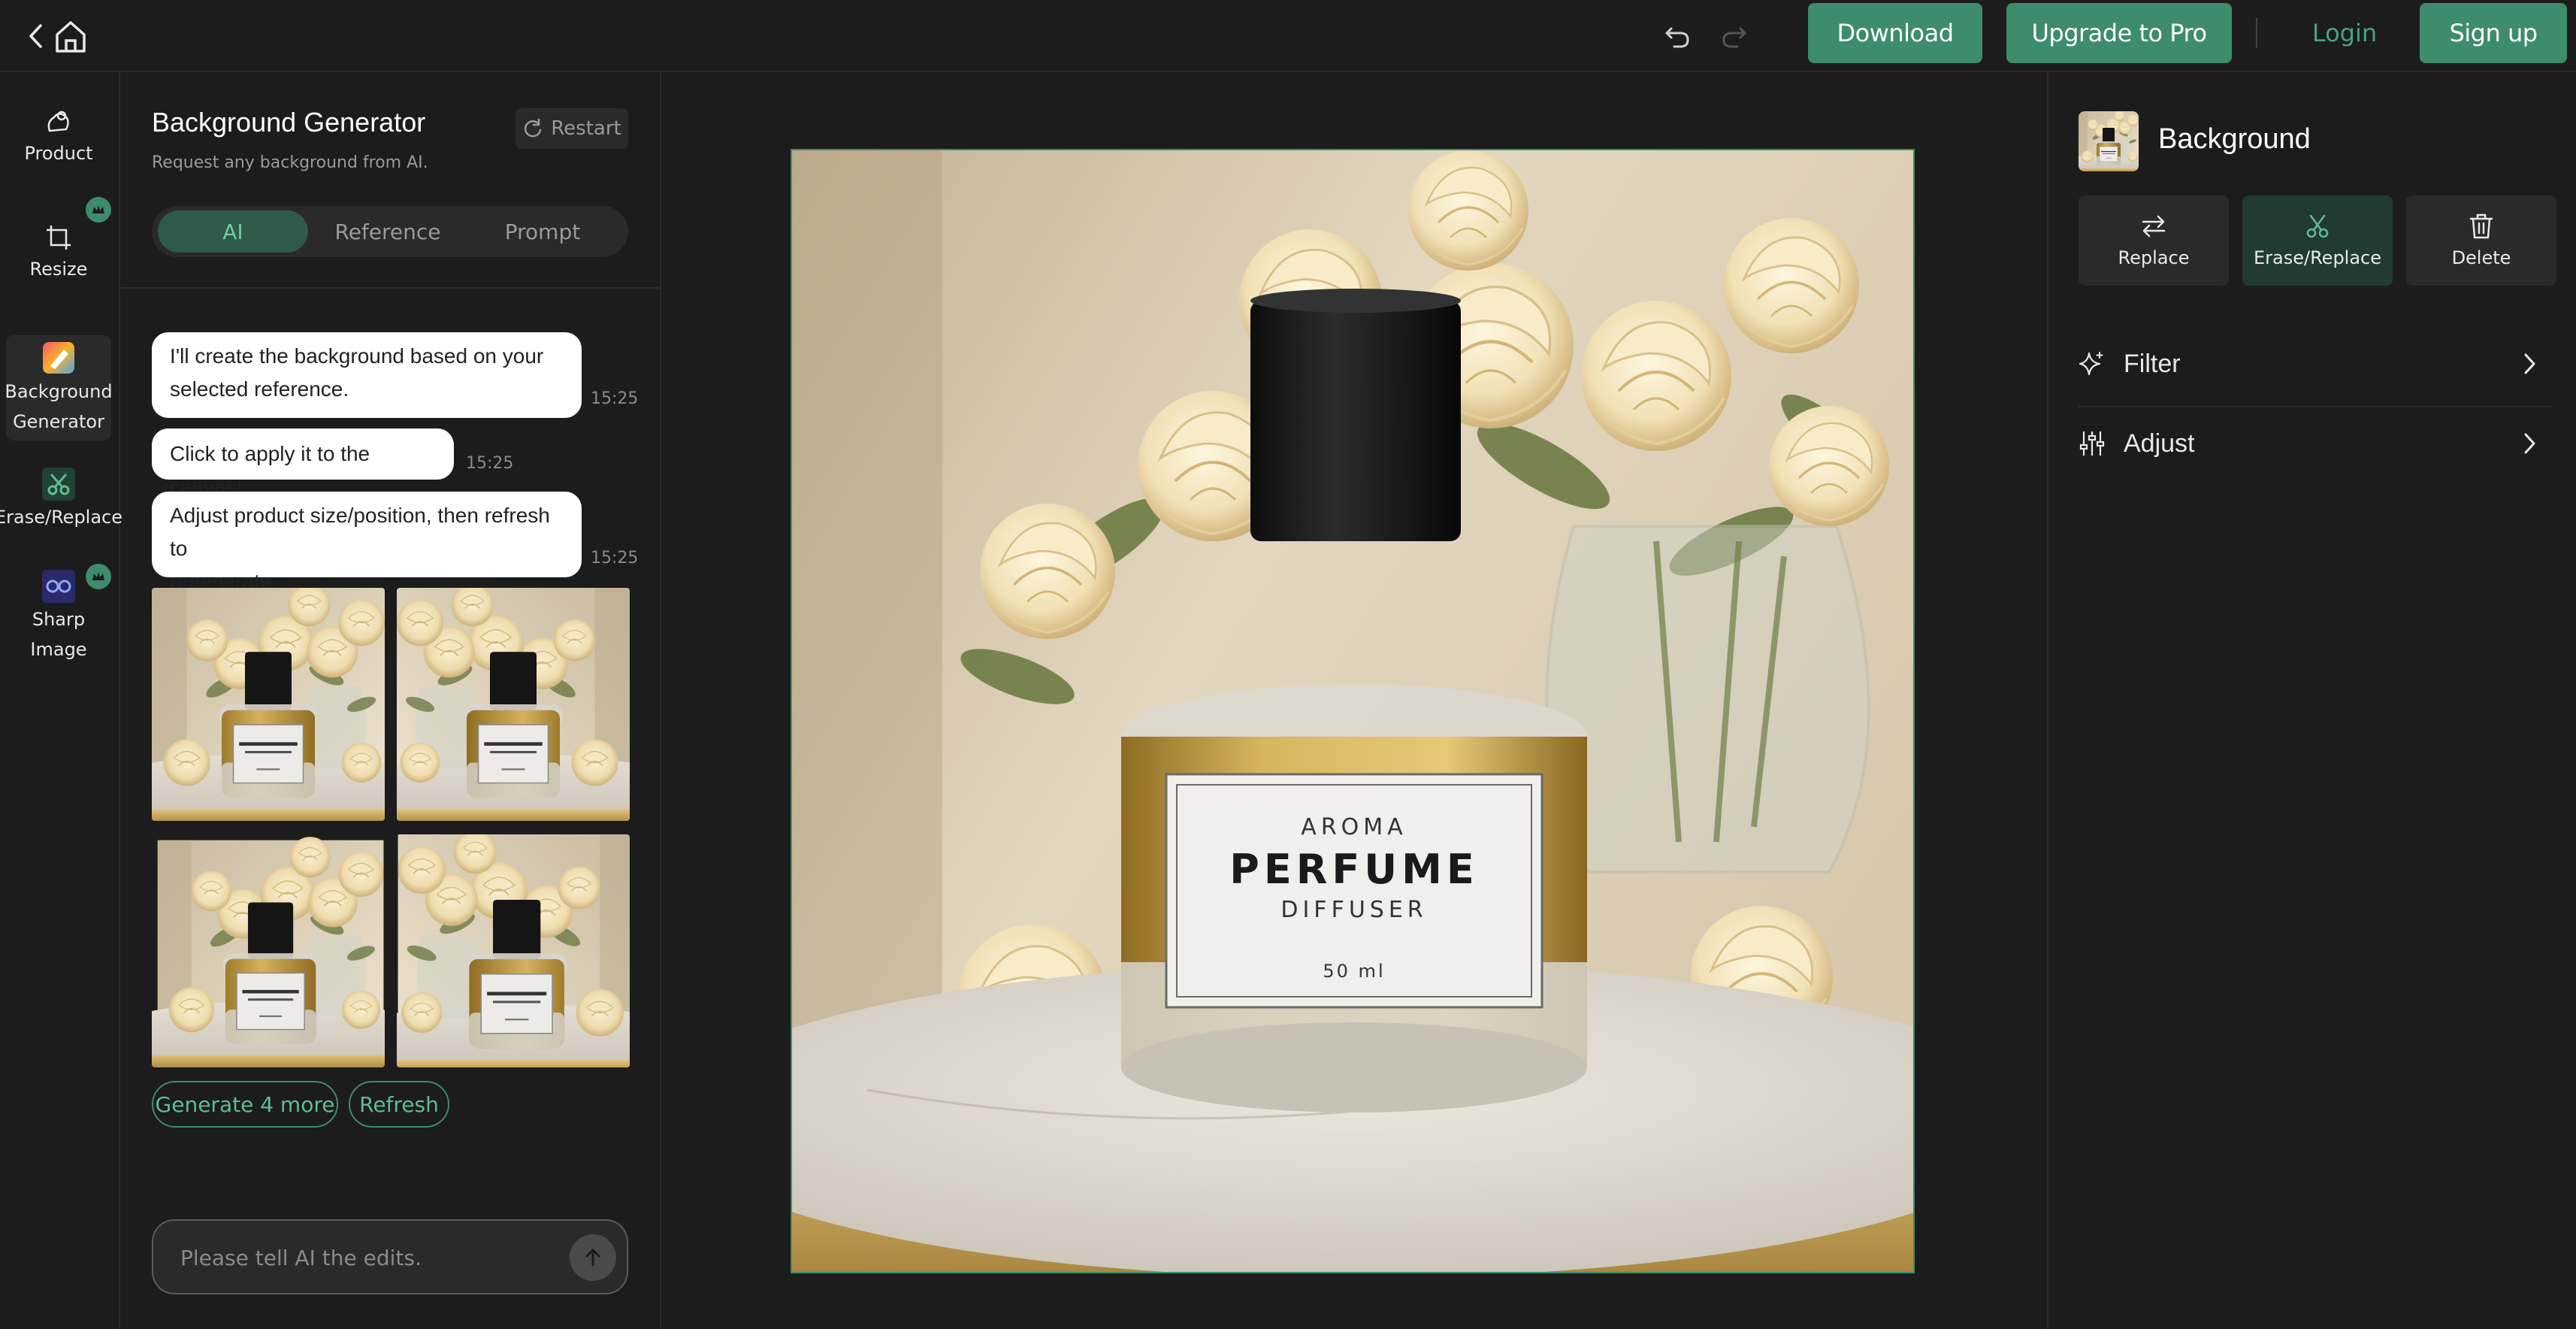 The image size is (2576, 1329). Describe the element at coordinates (59, 619) in the screenshot. I see `rail-item-label: Sharp` at that location.